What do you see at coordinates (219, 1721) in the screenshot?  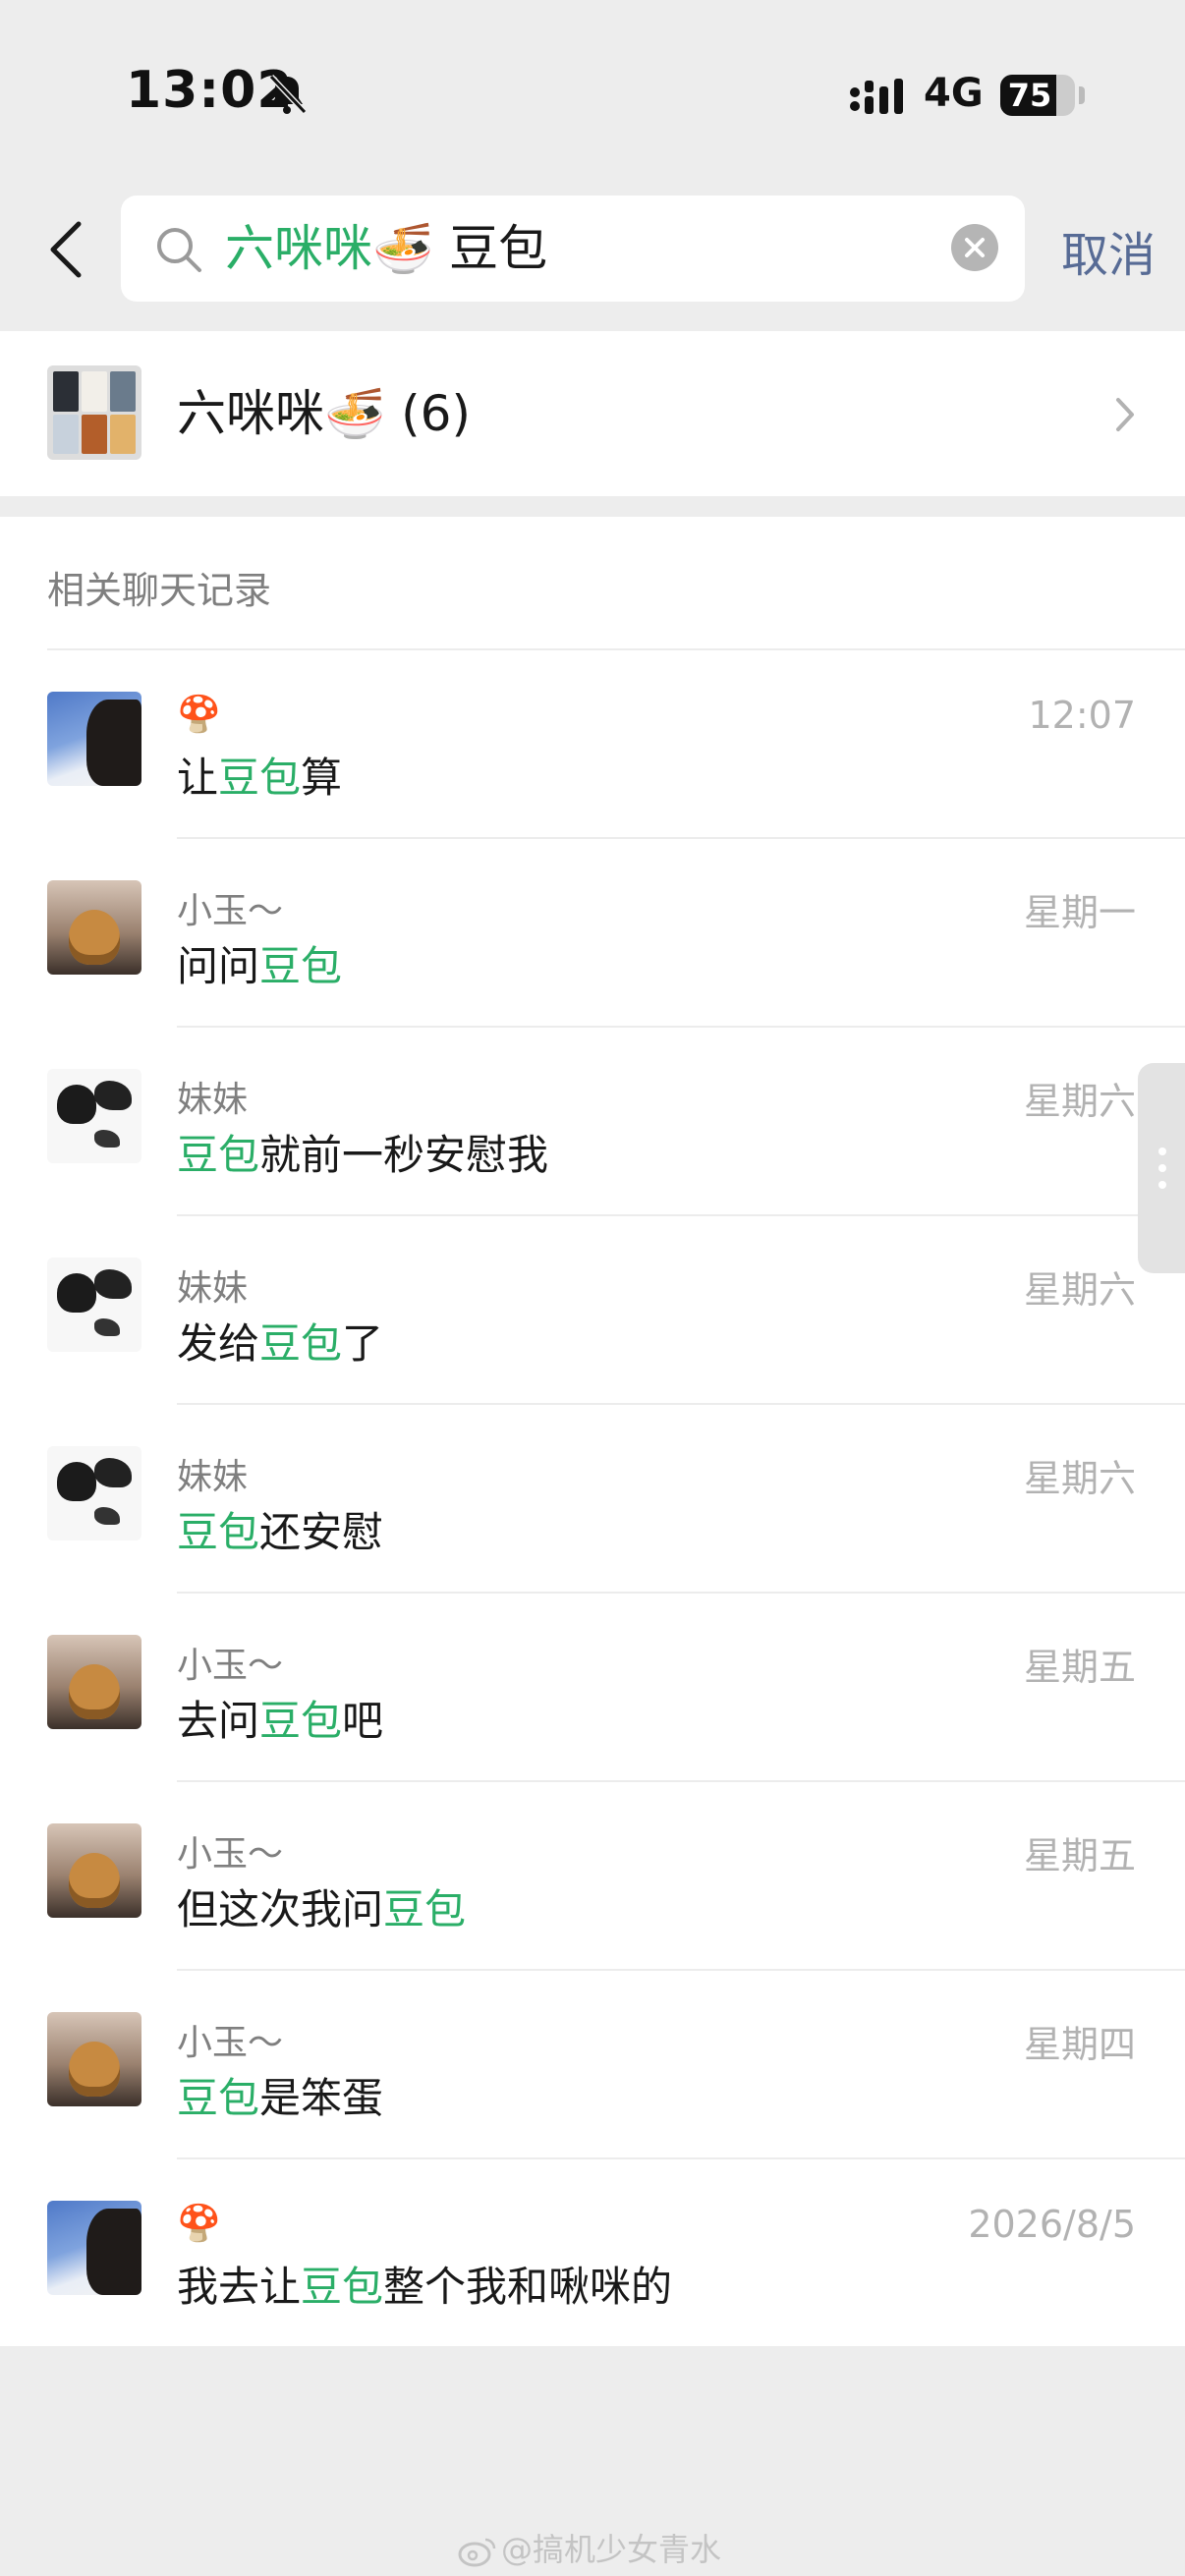 I see `message-text: 去问` at bounding box center [219, 1721].